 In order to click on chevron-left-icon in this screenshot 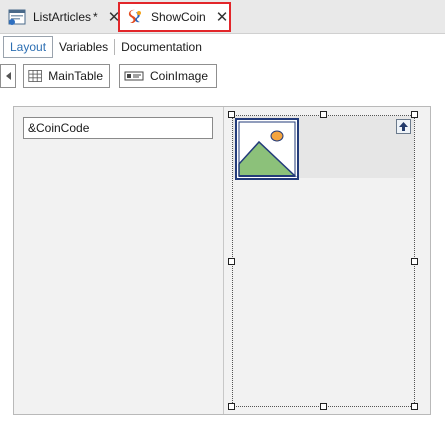, I will do `click(8, 76)`.